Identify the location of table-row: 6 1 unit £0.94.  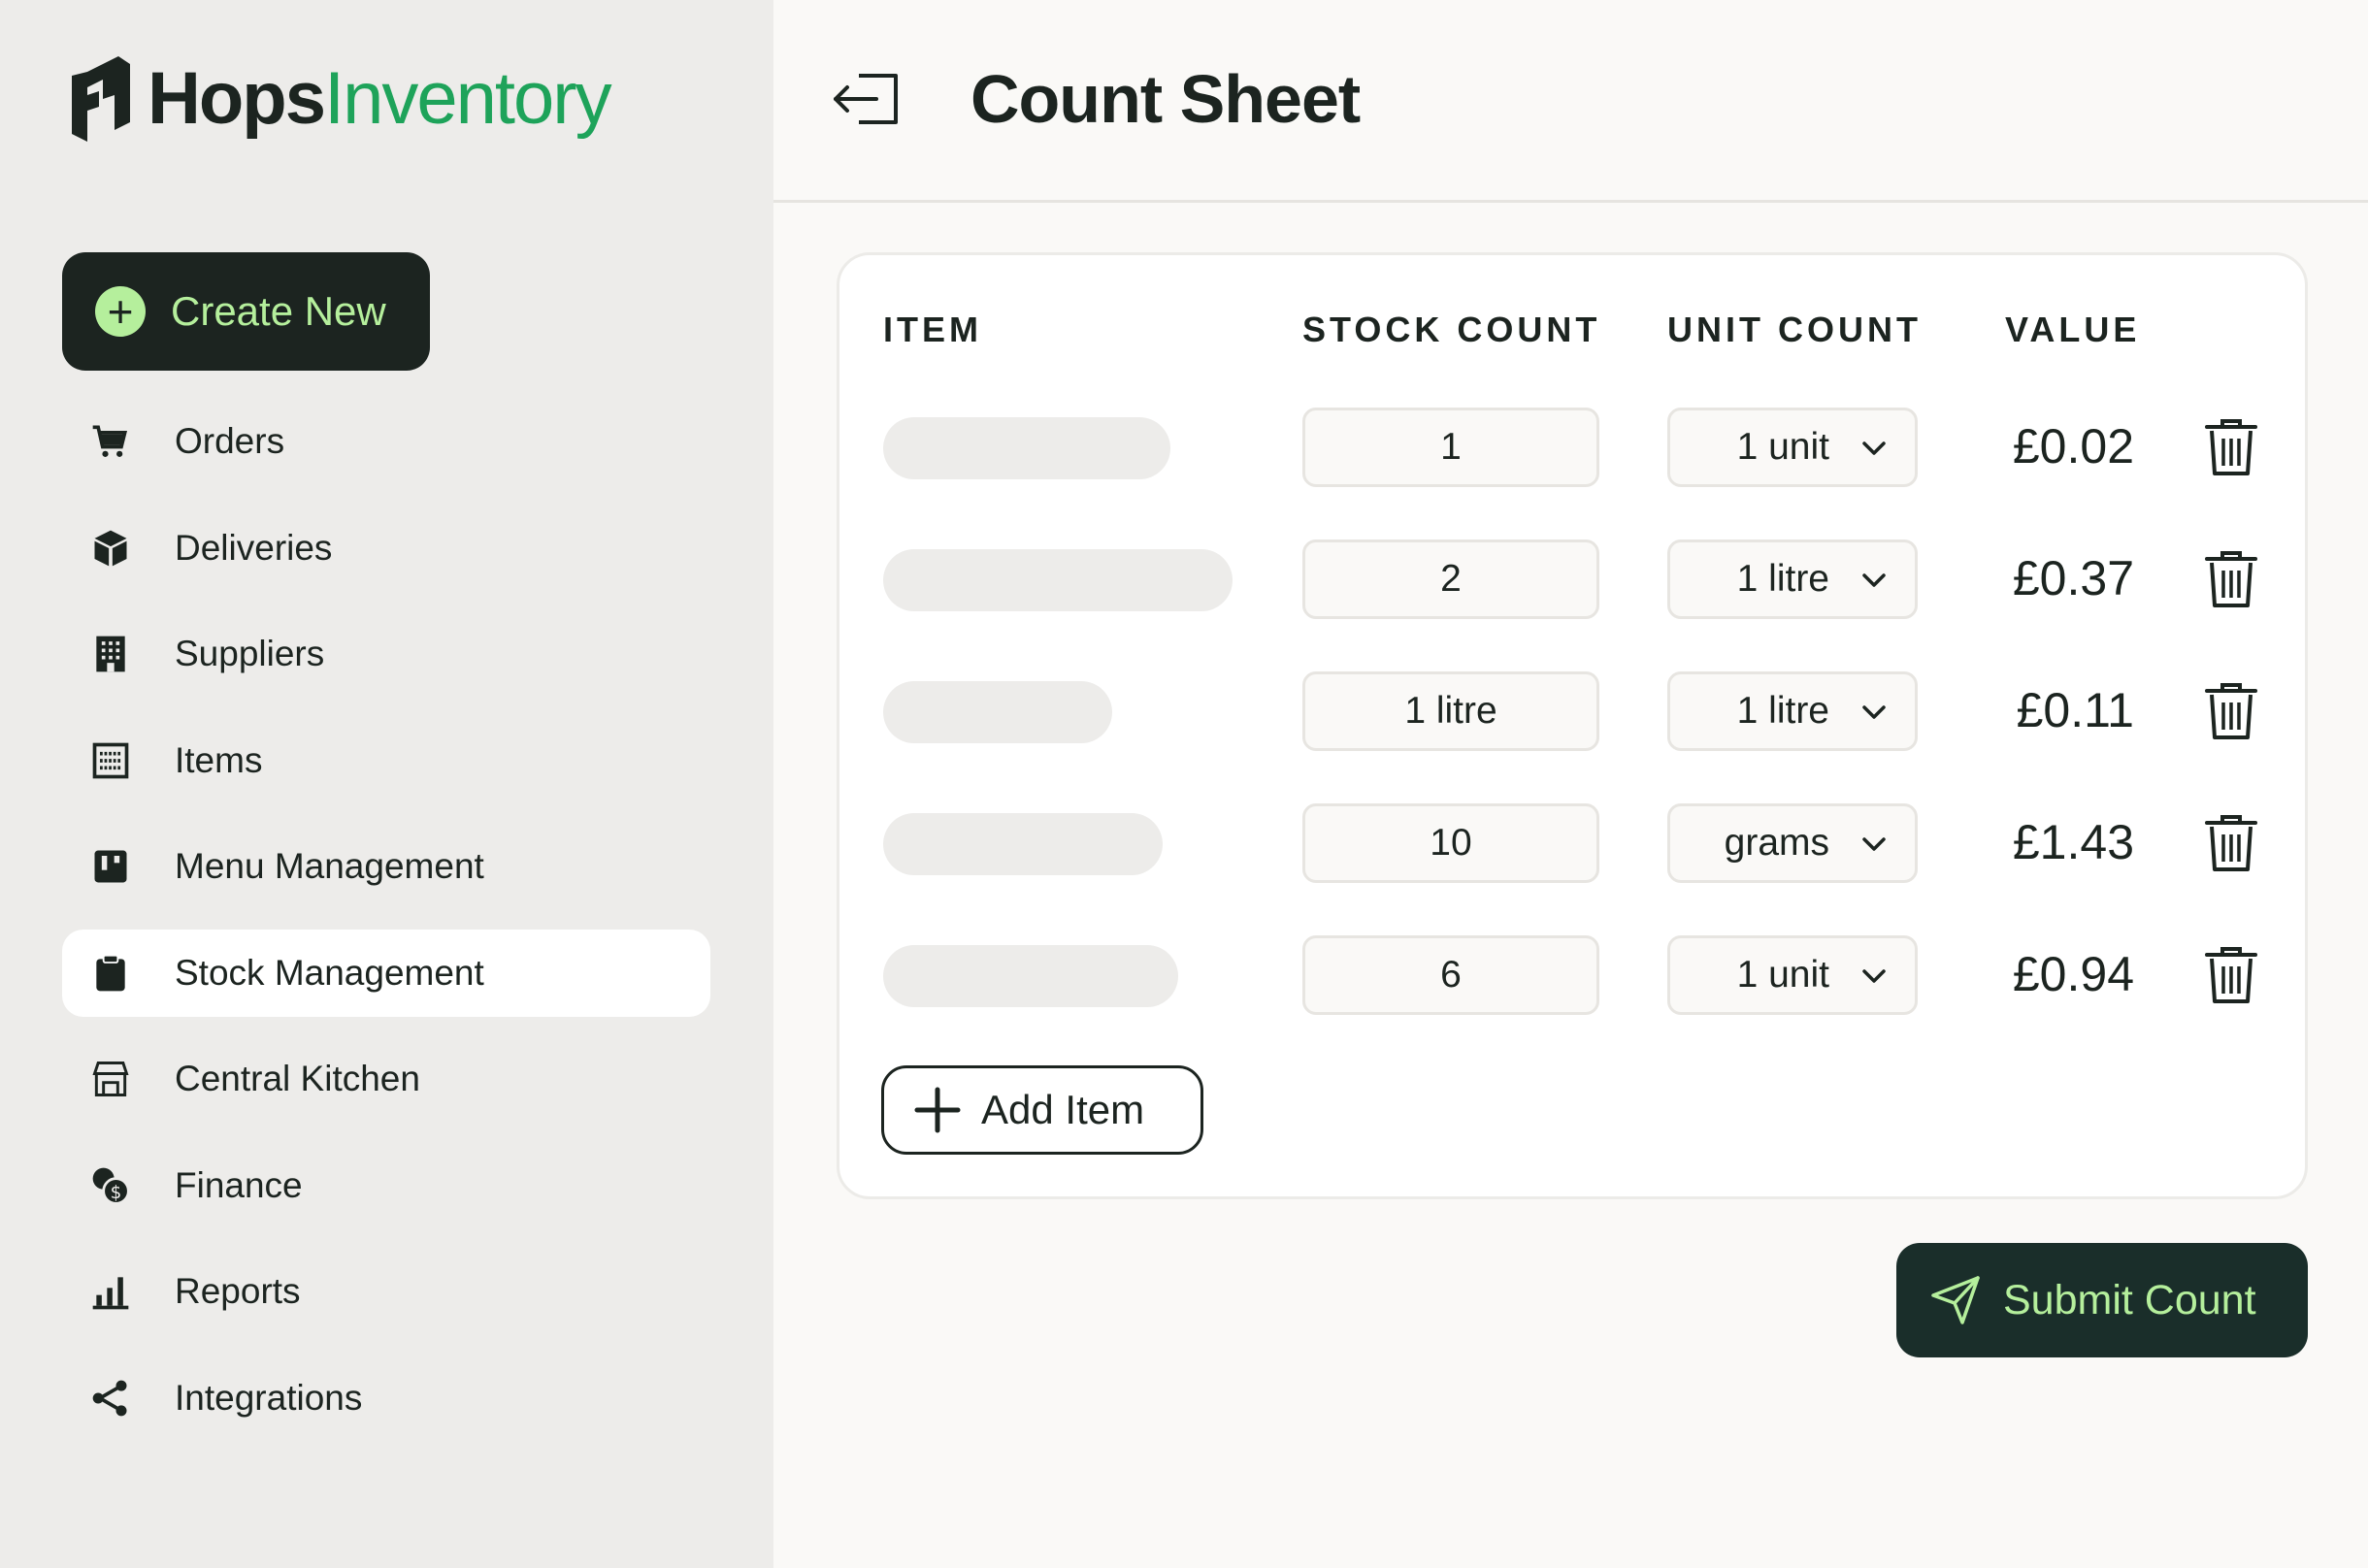
(1572, 975).